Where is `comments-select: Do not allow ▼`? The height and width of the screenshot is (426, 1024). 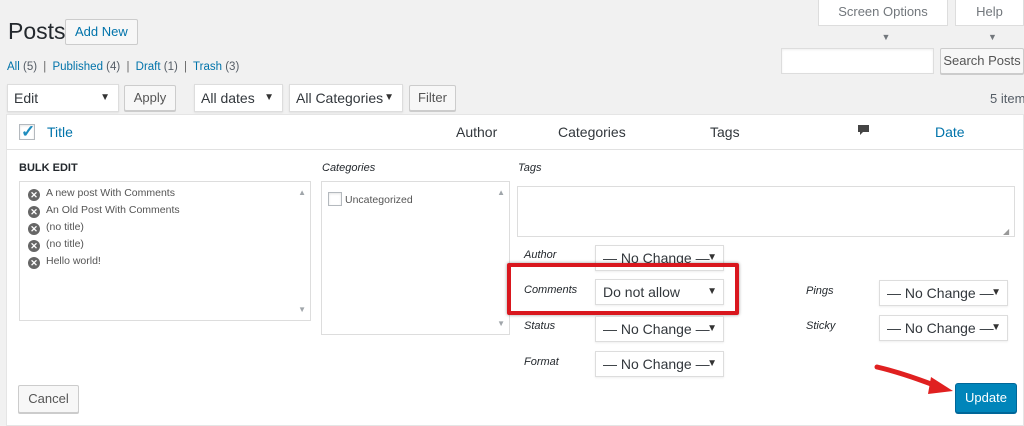 comments-select: Do not allow ▼ is located at coordinates (659, 292).